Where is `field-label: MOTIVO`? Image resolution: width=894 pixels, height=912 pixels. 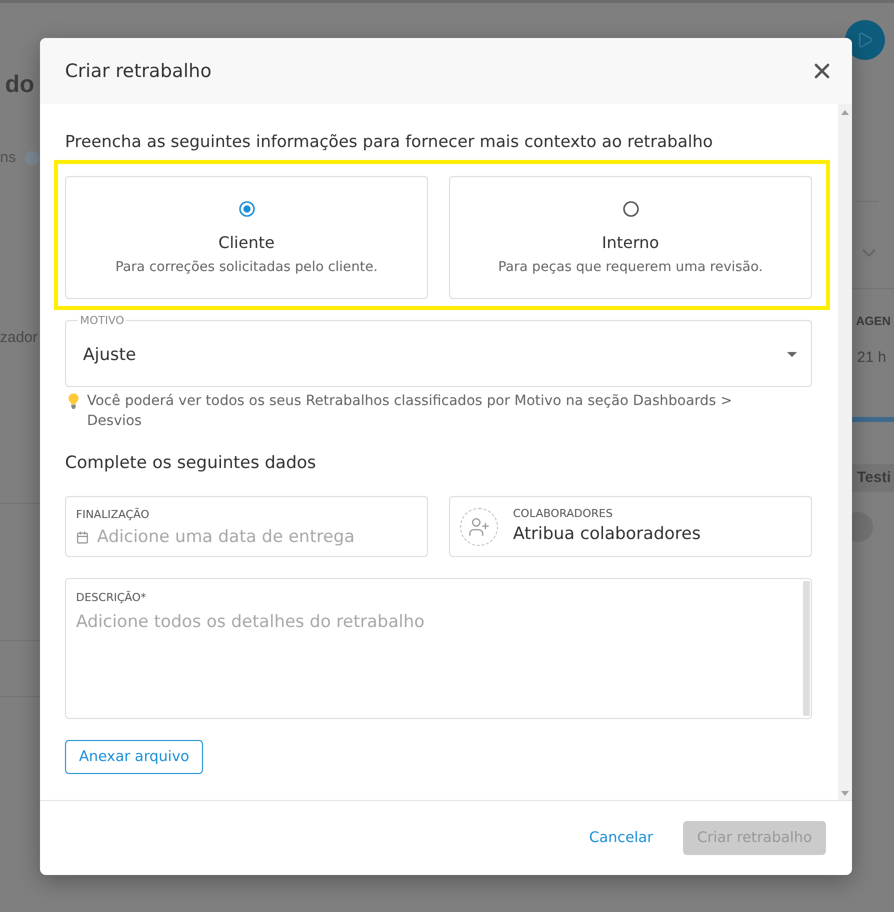
field-label: MOTIVO is located at coordinates (102, 320).